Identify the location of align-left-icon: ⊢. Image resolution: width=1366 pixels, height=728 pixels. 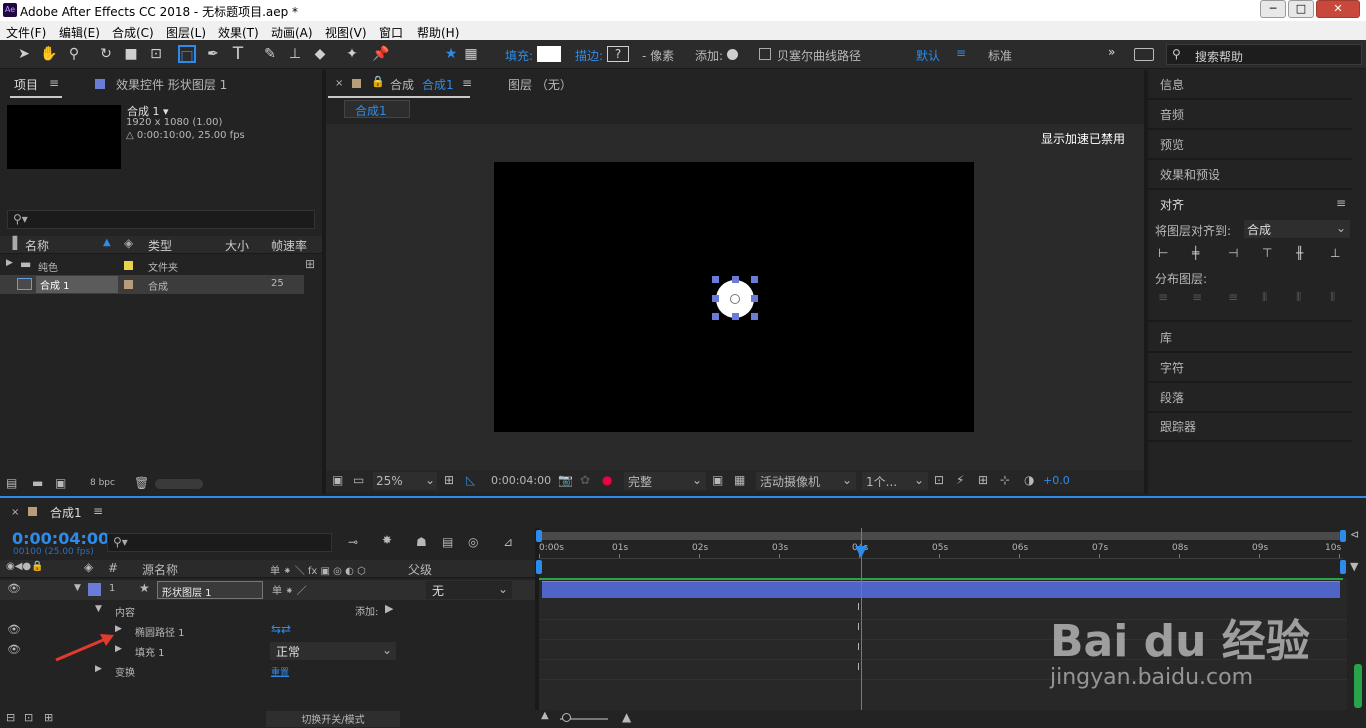
(1163, 253).